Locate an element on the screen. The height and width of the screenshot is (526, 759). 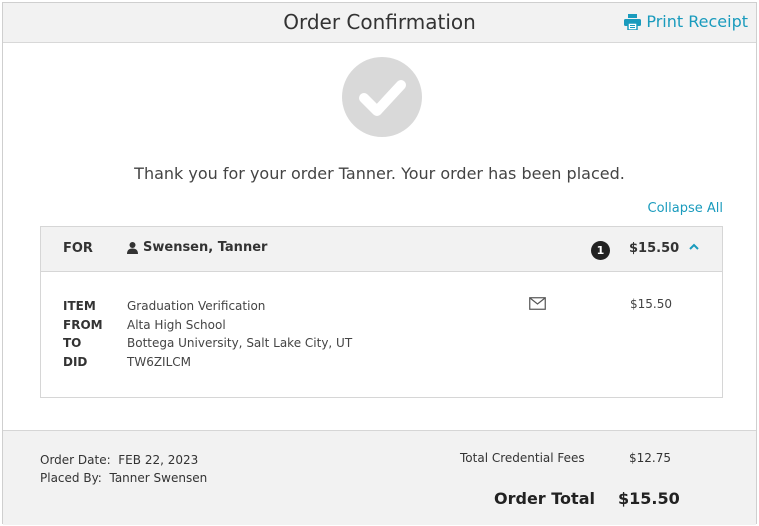
for-label: FOR is located at coordinates (78, 248).